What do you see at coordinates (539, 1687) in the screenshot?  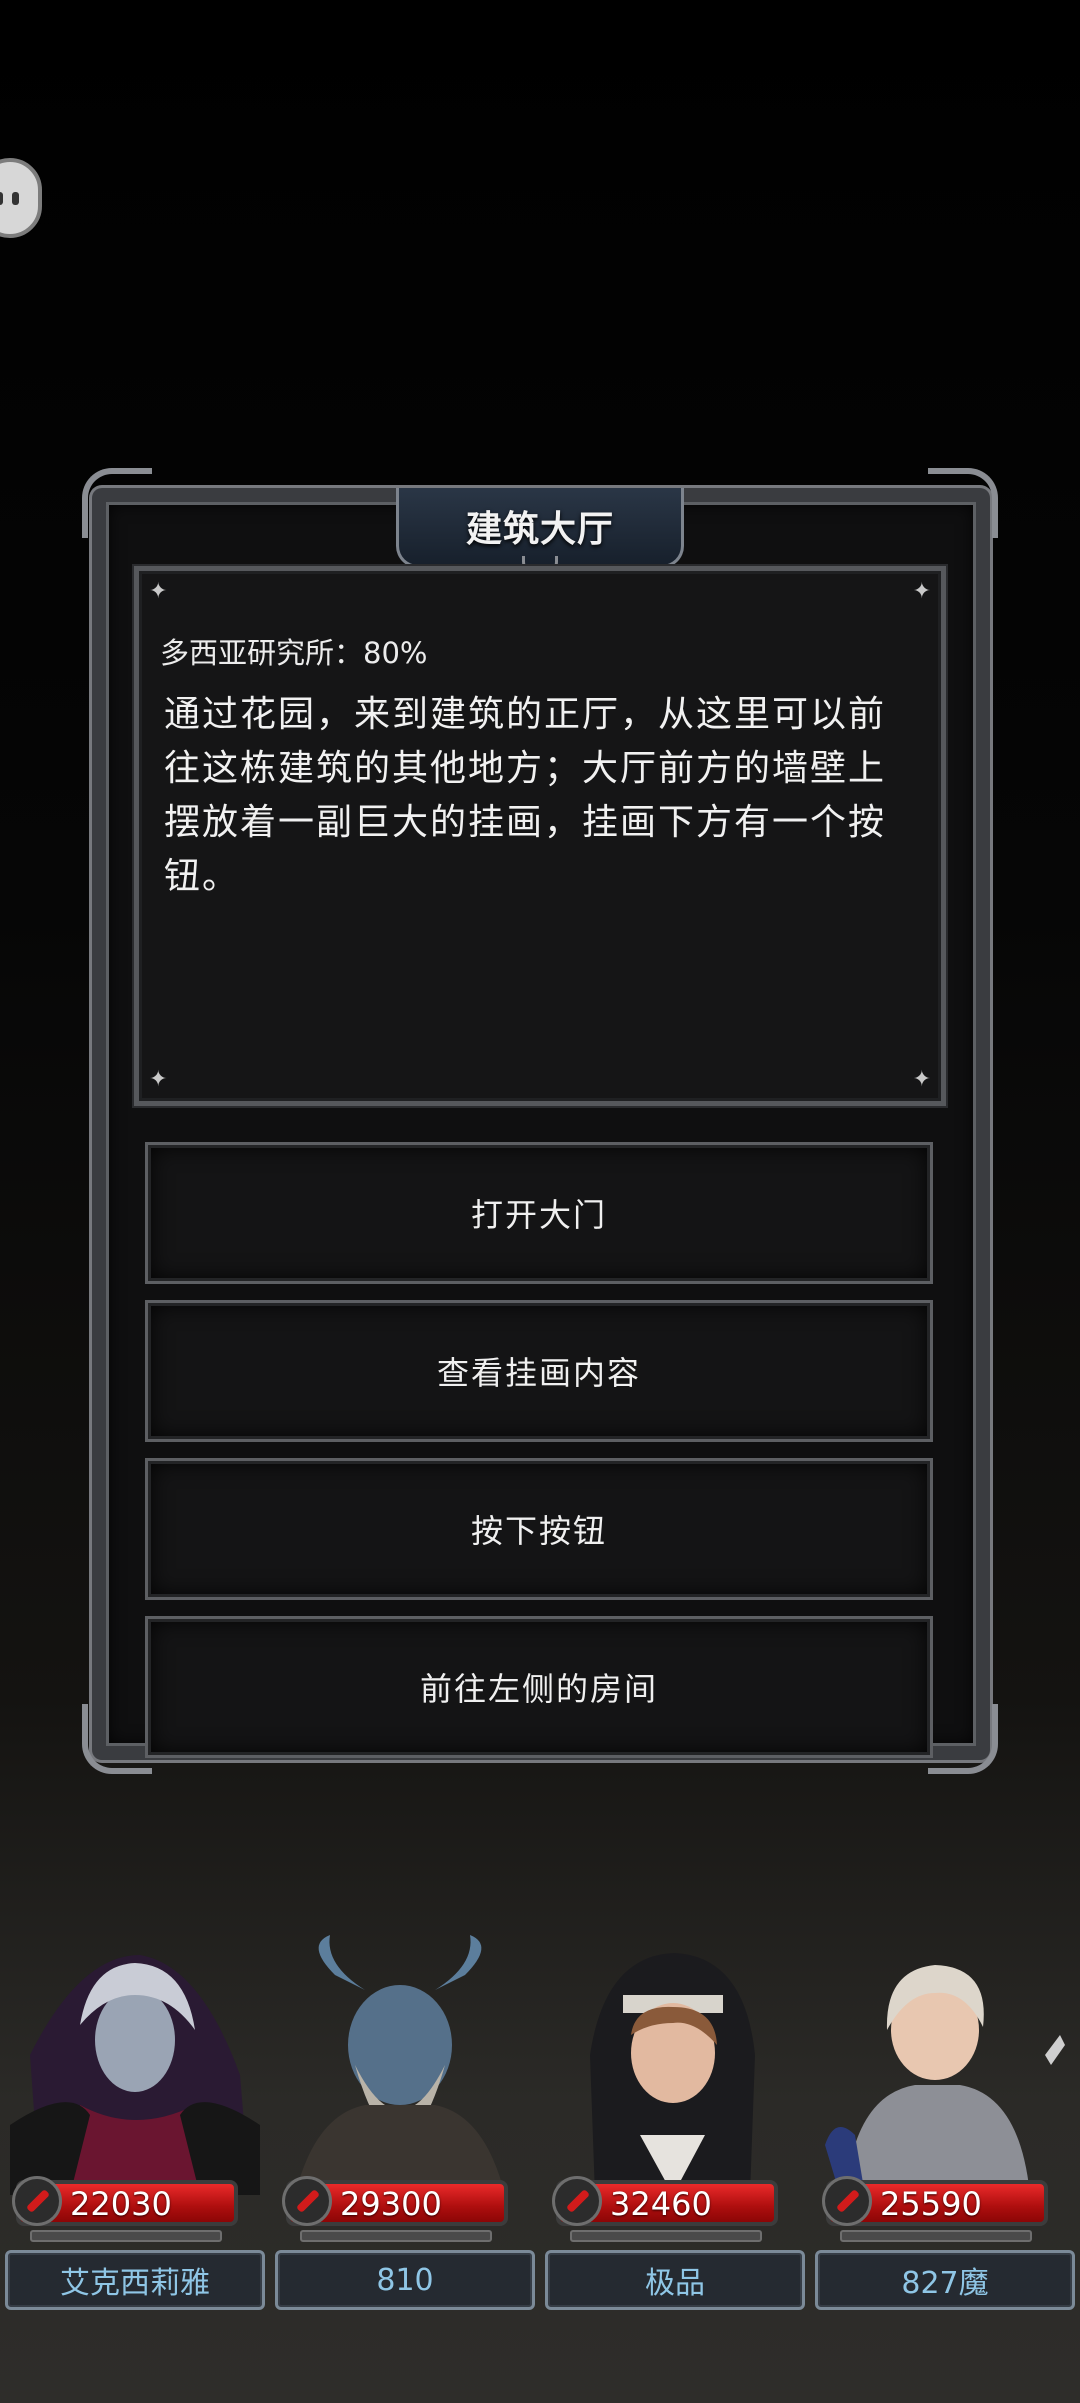 I see `option-go-left-room-button: 前往左侧的房间` at bounding box center [539, 1687].